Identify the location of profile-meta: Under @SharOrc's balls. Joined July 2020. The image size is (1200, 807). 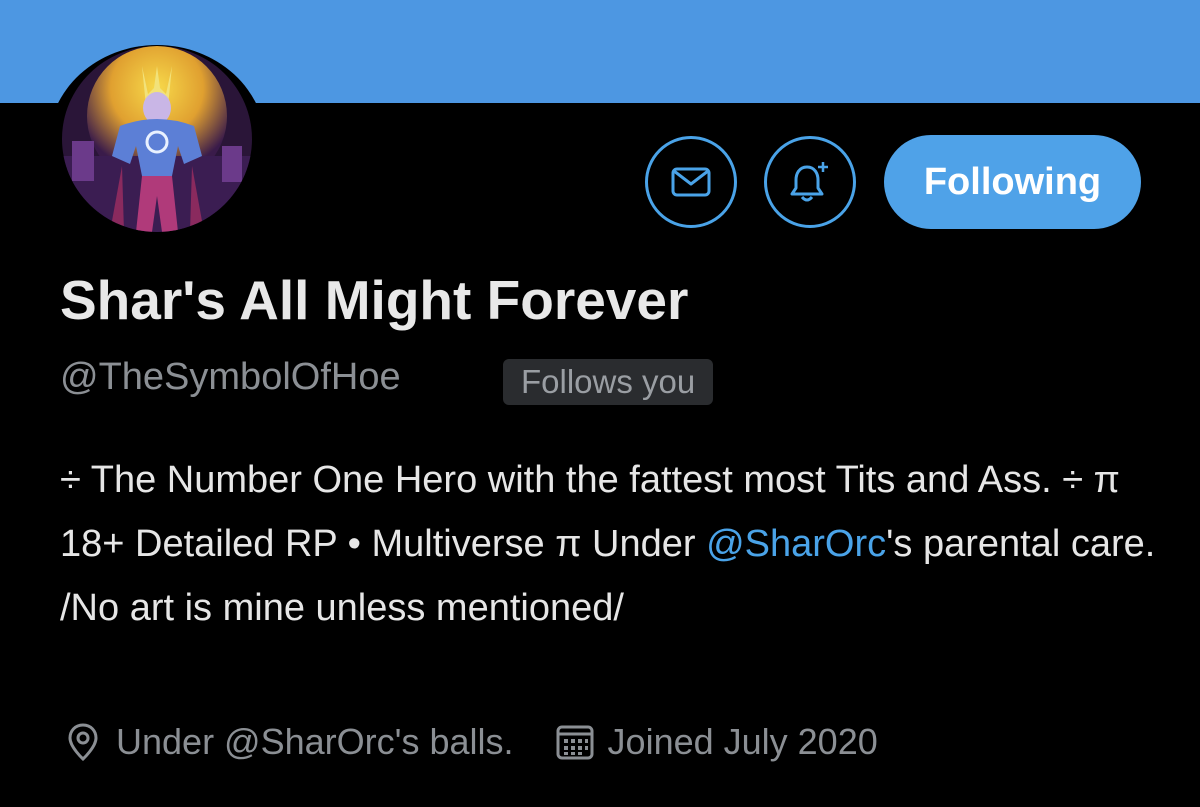
(469, 742).